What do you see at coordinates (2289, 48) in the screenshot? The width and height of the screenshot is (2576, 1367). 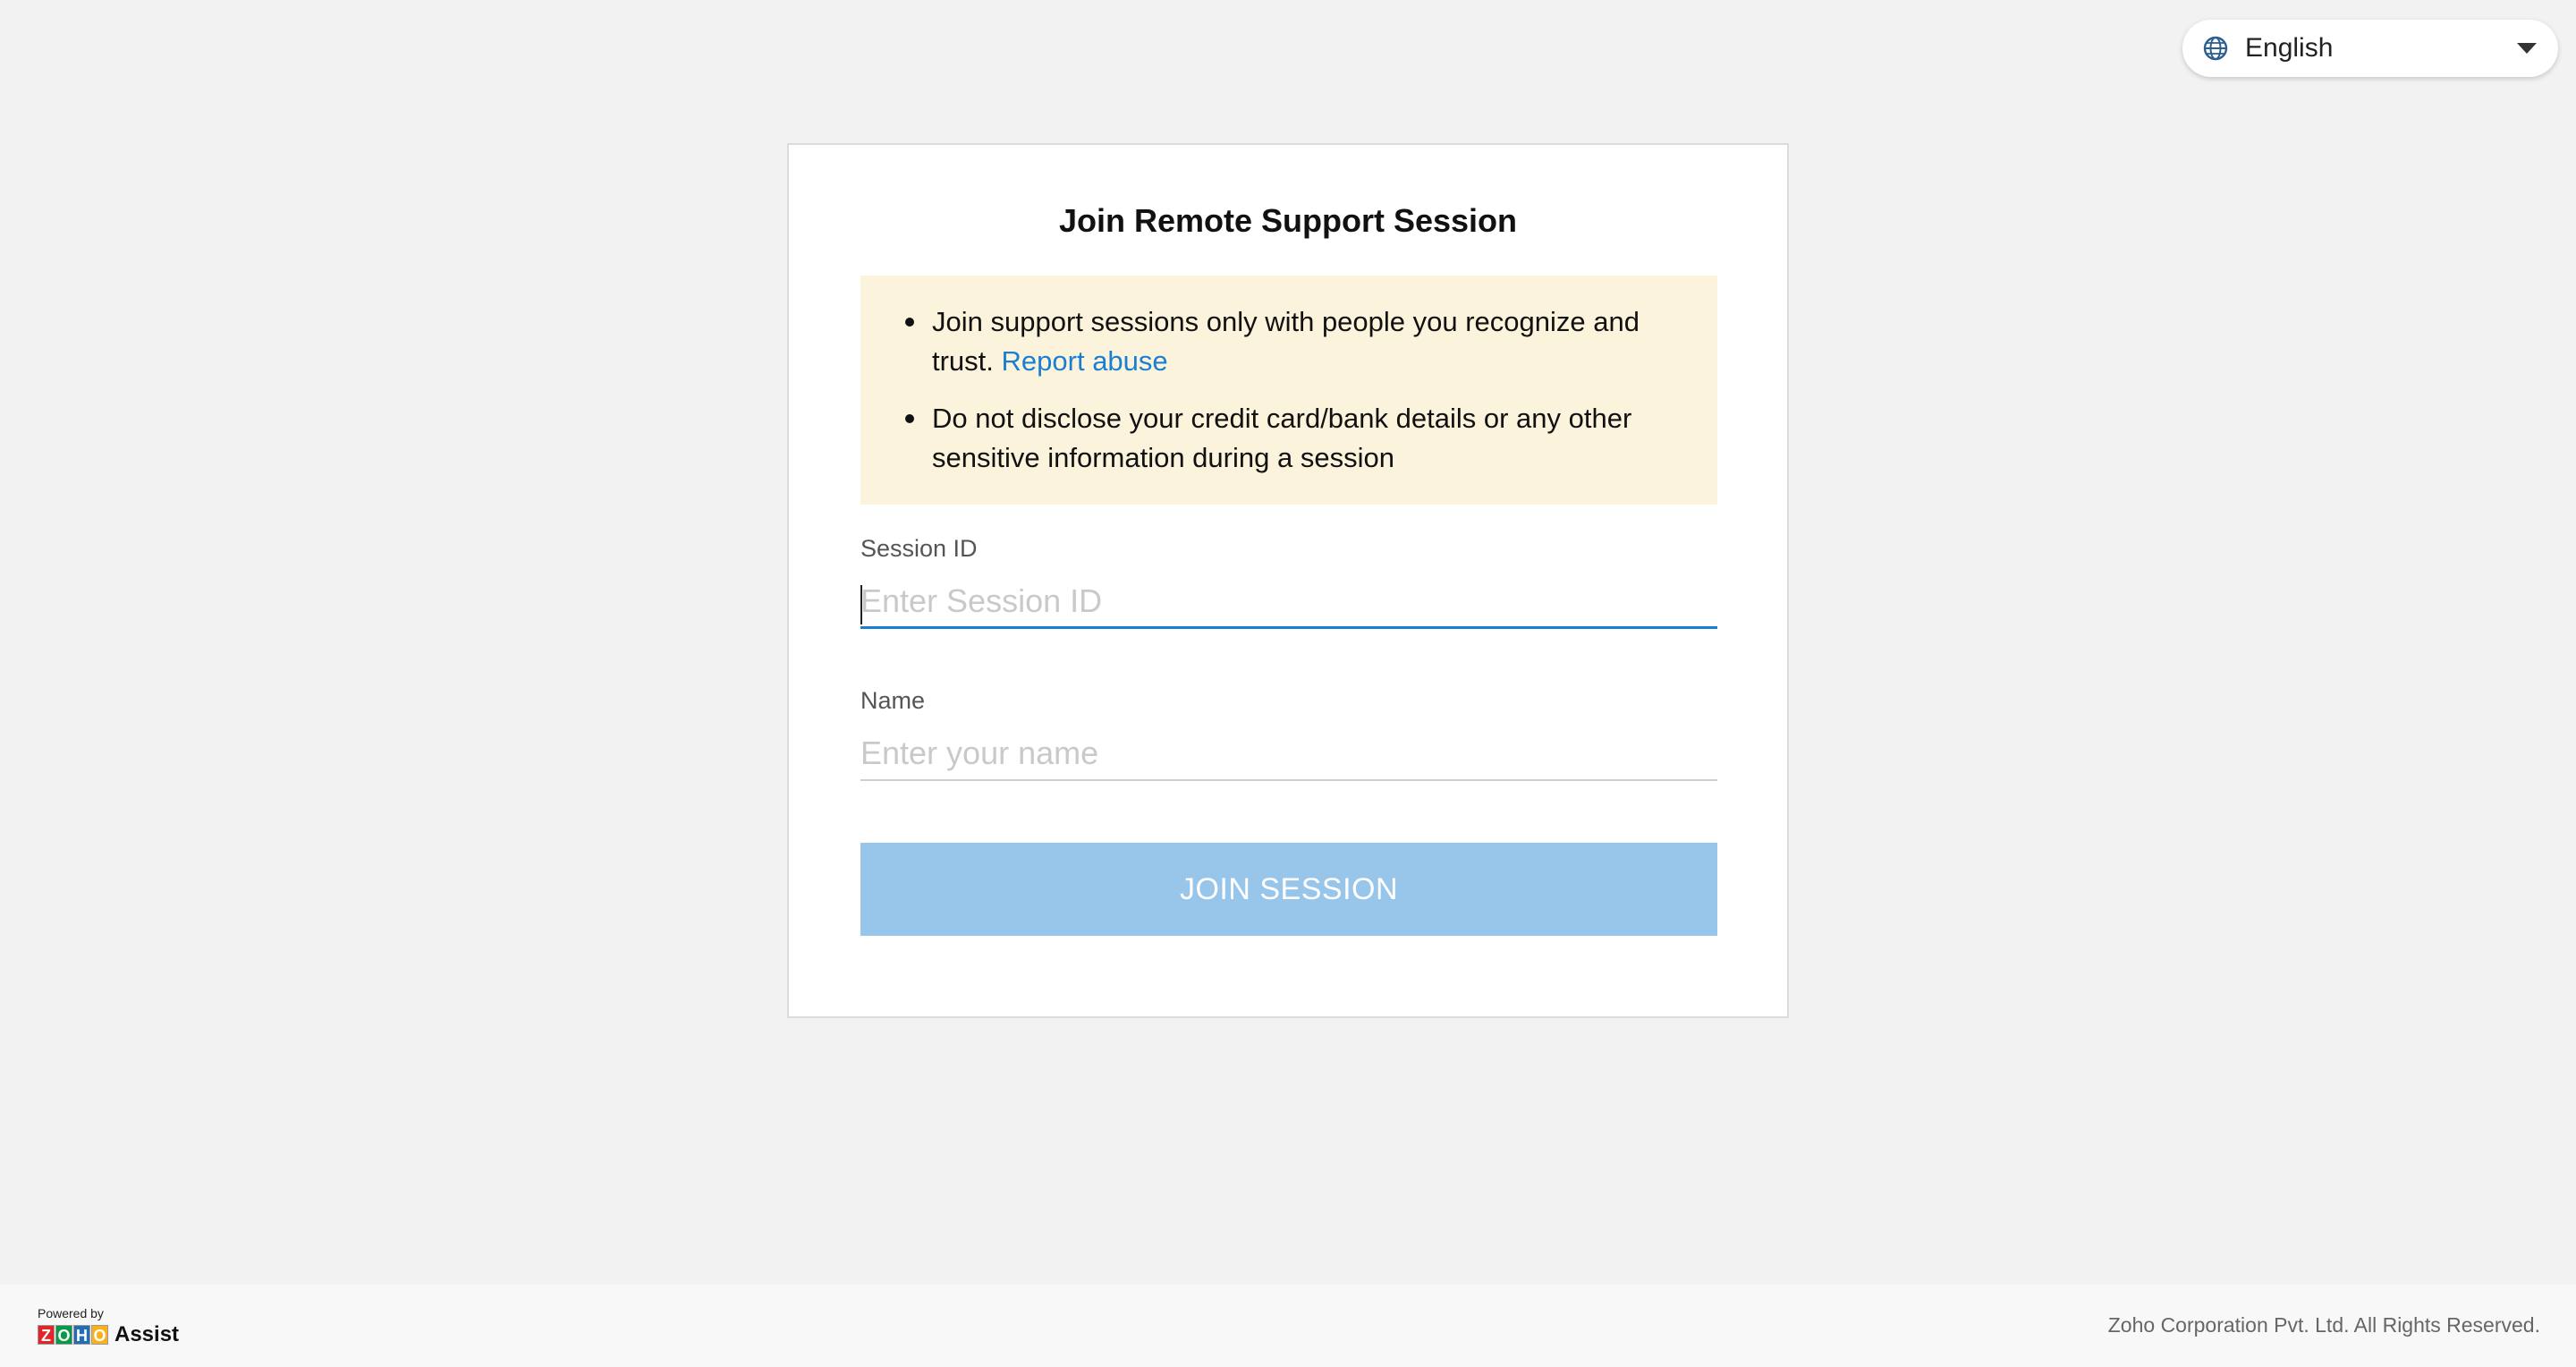 I see `language-label: English` at bounding box center [2289, 48].